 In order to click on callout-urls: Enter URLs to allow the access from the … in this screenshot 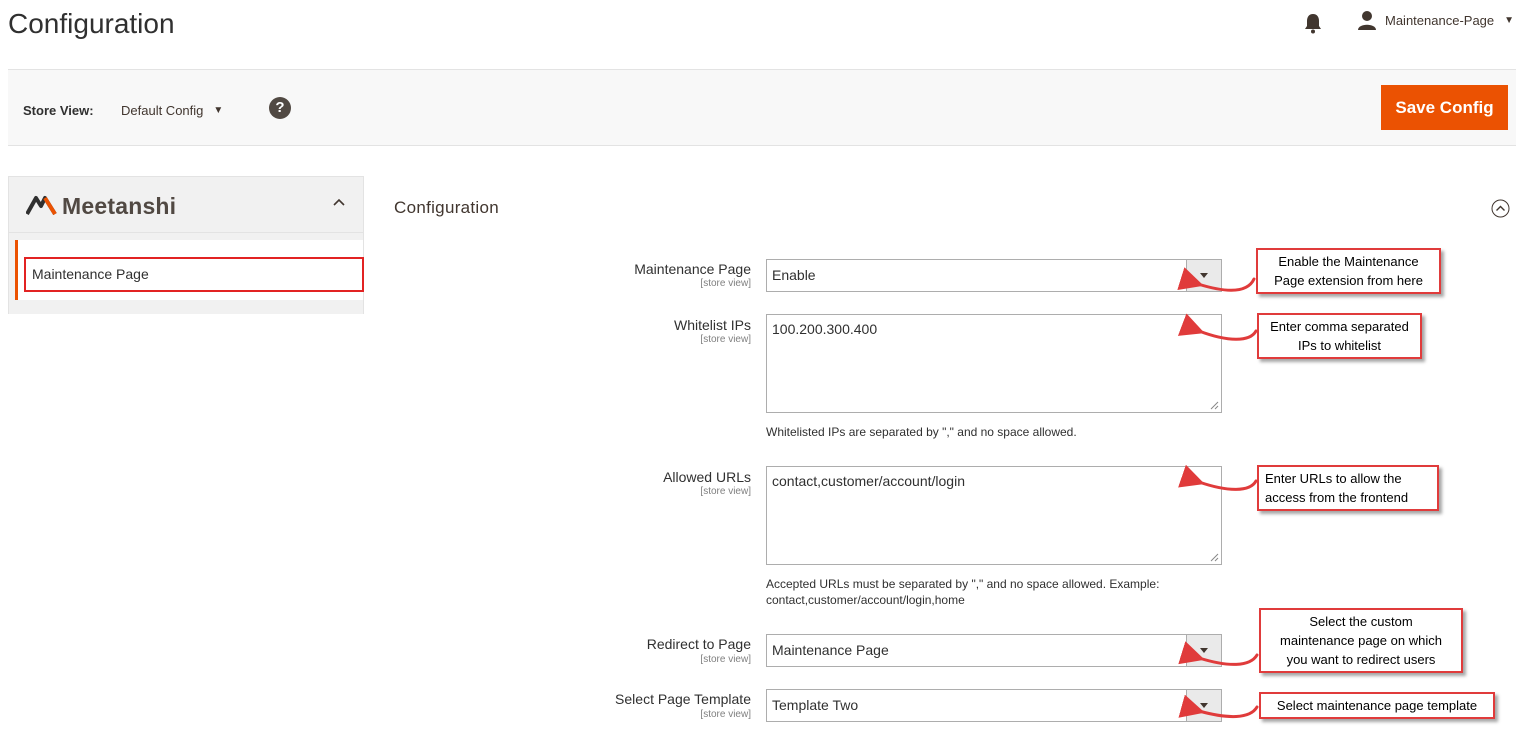, I will do `click(1348, 488)`.